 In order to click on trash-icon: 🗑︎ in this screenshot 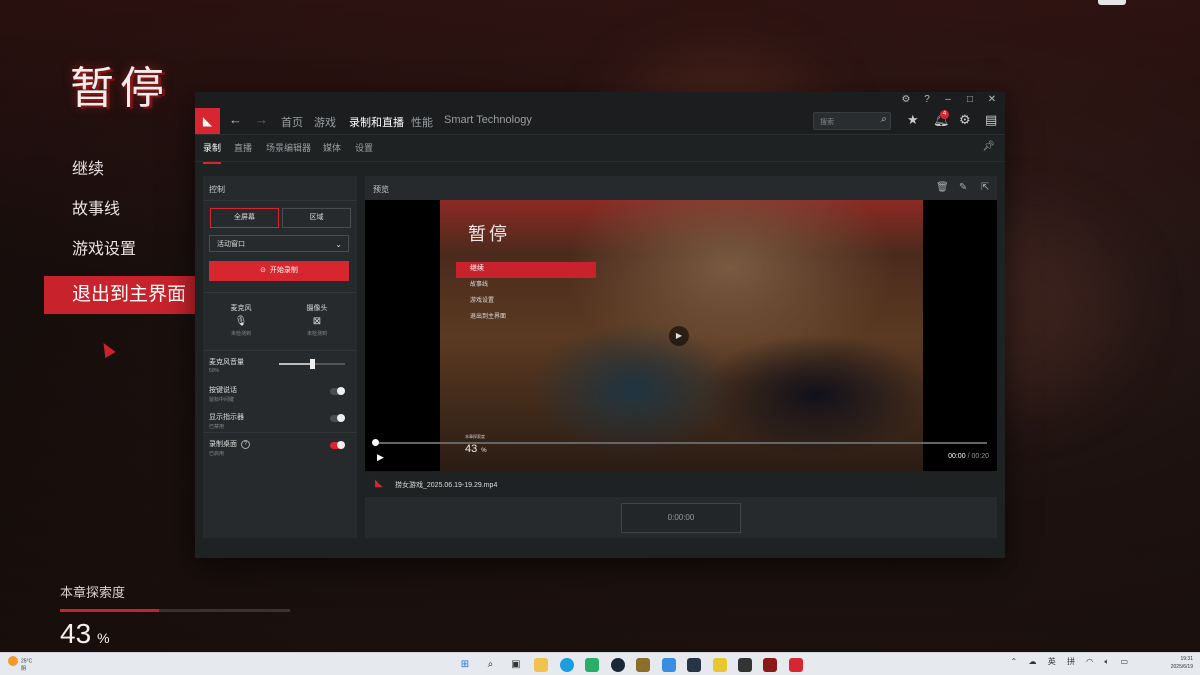, I will do `click(942, 187)`.